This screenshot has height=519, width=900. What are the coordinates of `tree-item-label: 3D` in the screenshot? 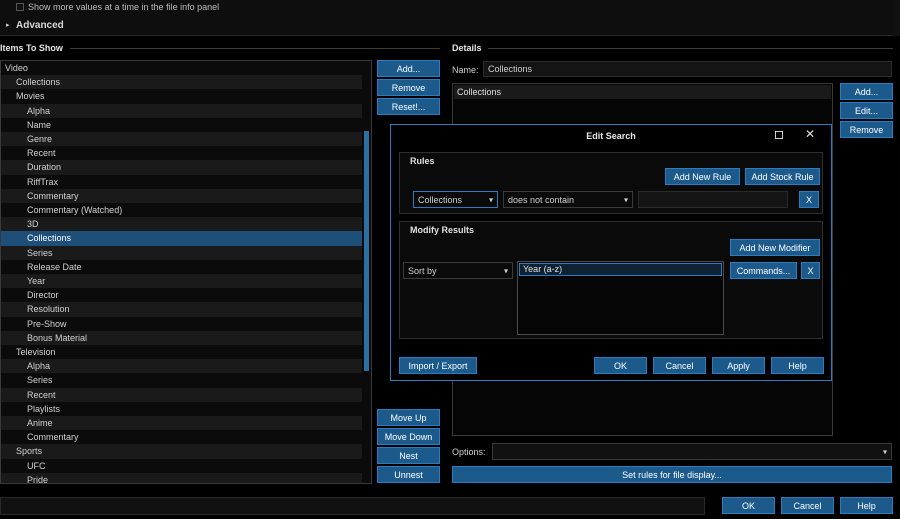 It's located at (33, 224).